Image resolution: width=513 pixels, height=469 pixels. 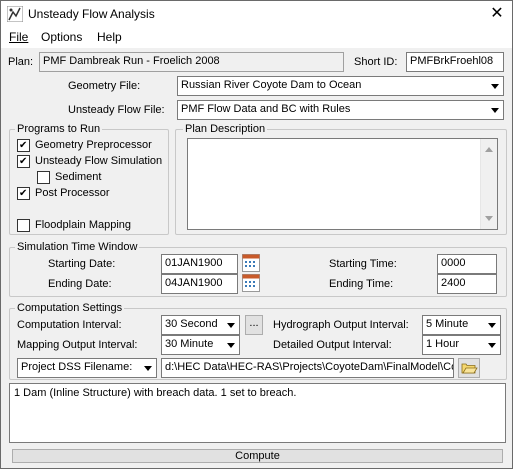 What do you see at coordinates (59, 129) in the screenshot?
I see `programs-to-run-legend: Programs to Run` at bounding box center [59, 129].